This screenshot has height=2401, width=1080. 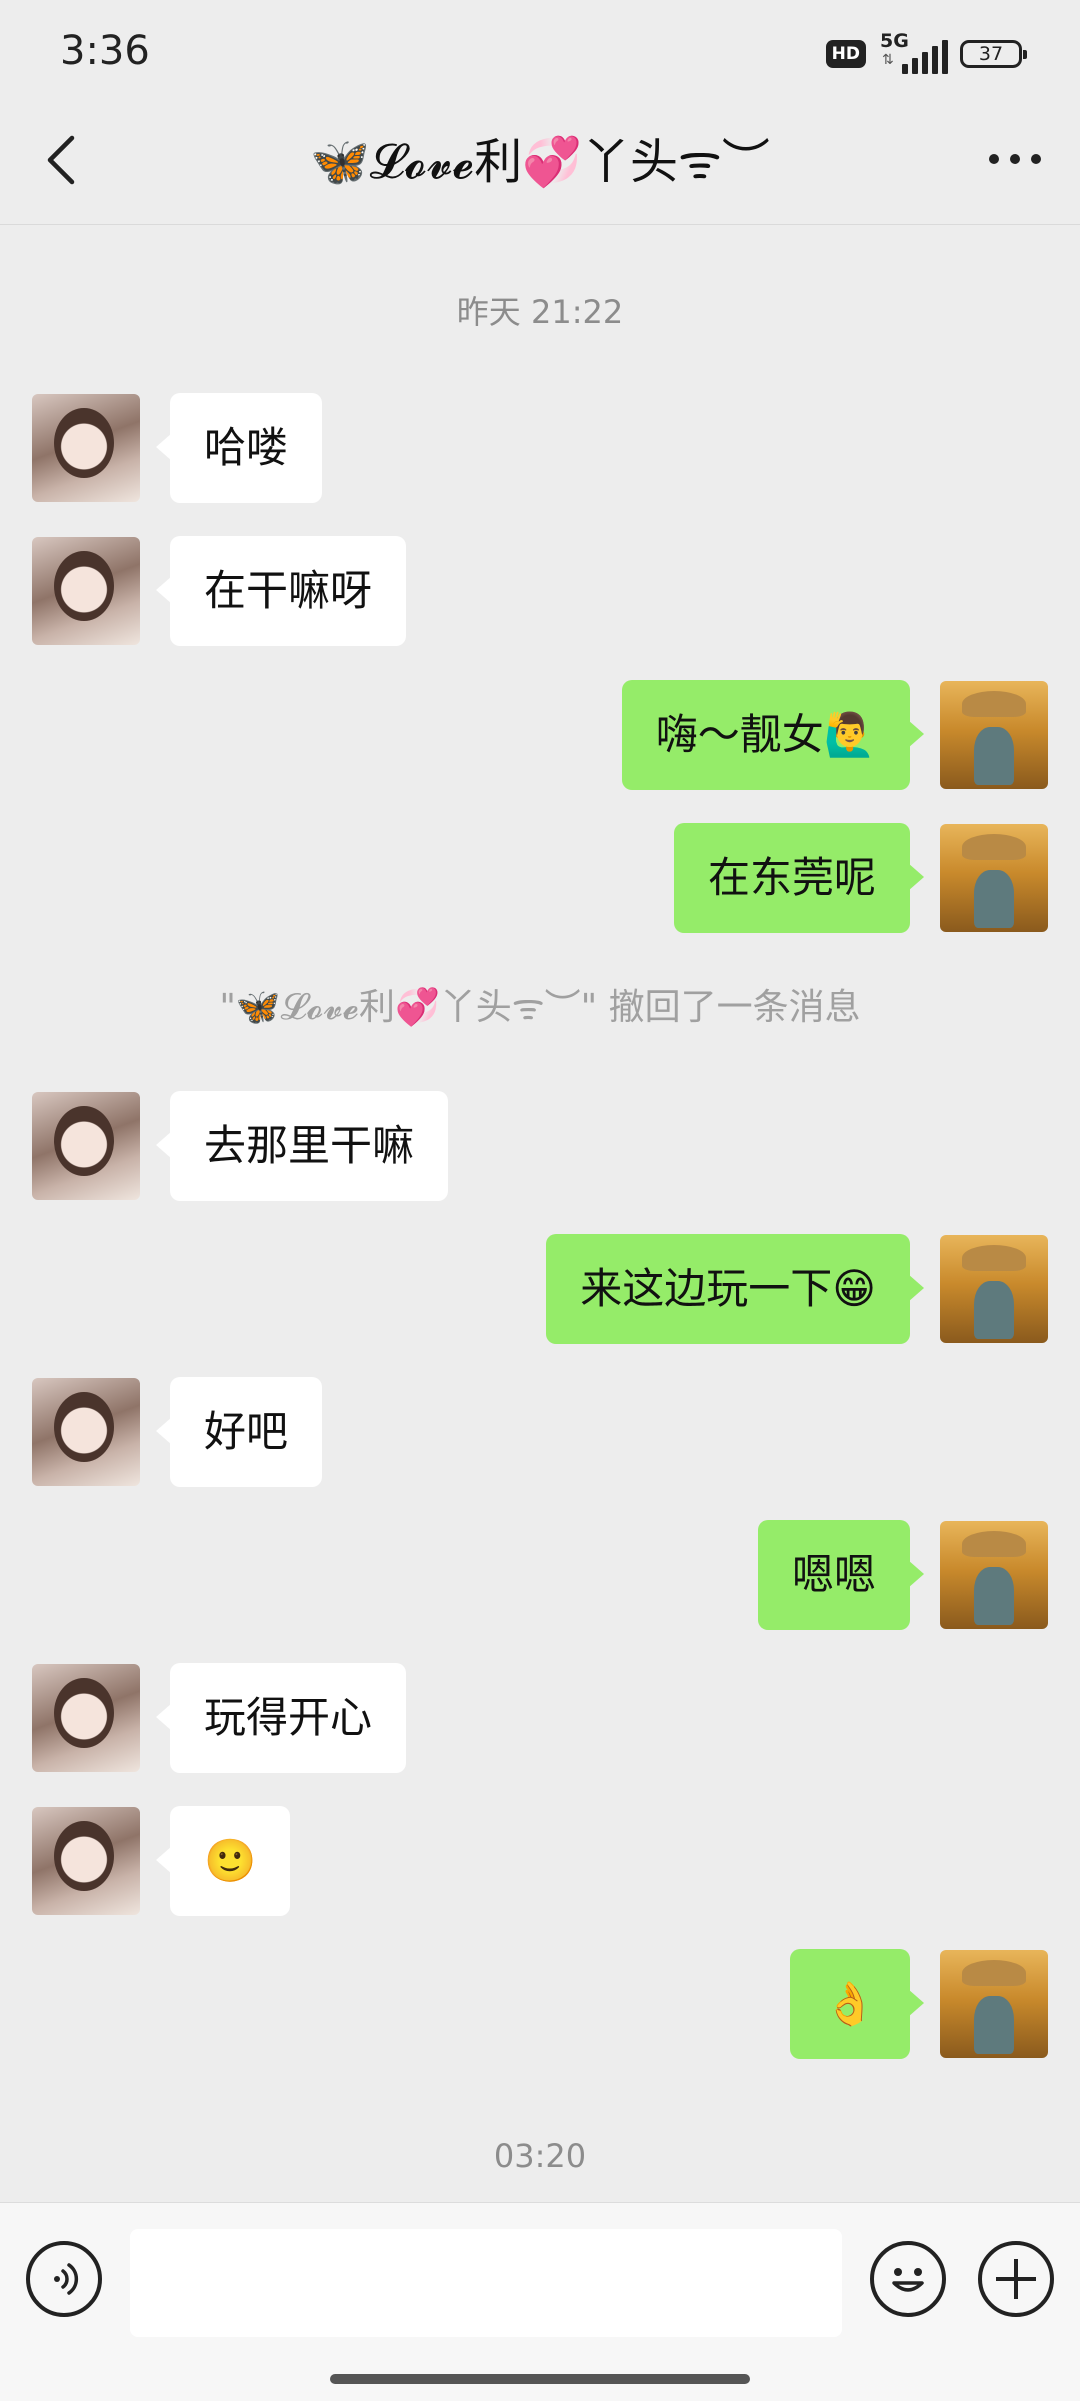 What do you see at coordinates (540, 50) in the screenshot?
I see `status-bar: 3:36 HD 5G ⇅ 37` at bounding box center [540, 50].